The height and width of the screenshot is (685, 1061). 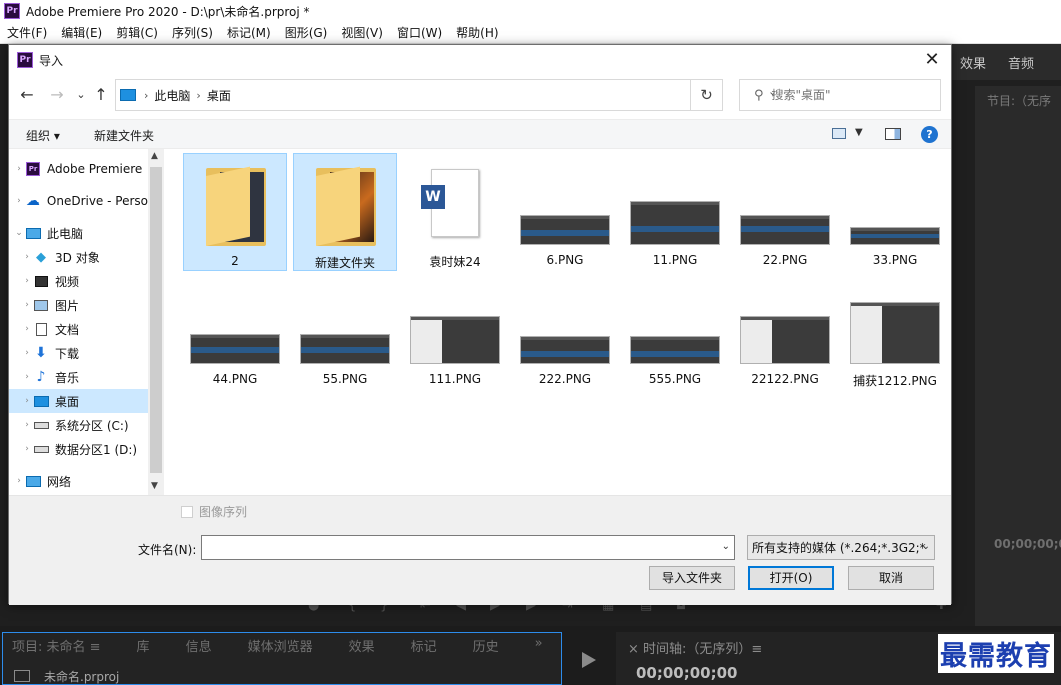 I want to click on filename-field: ⌄, so click(x=468, y=547).